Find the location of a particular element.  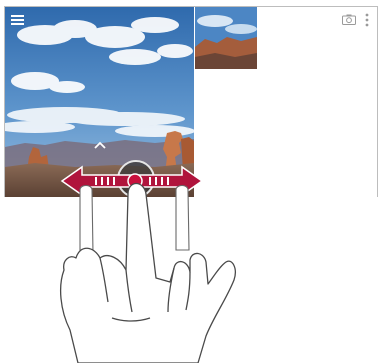

overflow-menu-icon is located at coordinates (367, 20).